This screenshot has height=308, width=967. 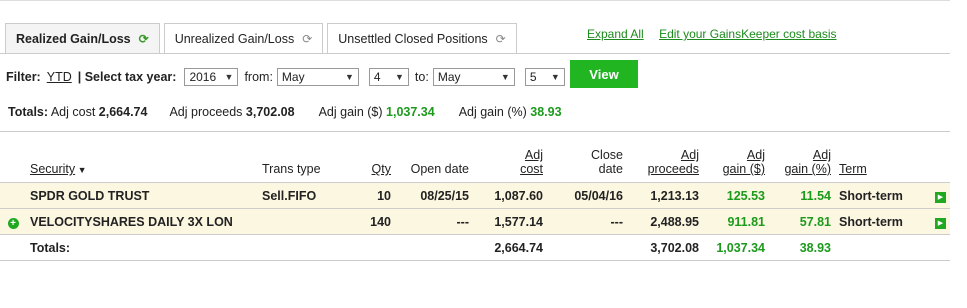 I want to click on trans-type-cell, so click(x=298, y=221).